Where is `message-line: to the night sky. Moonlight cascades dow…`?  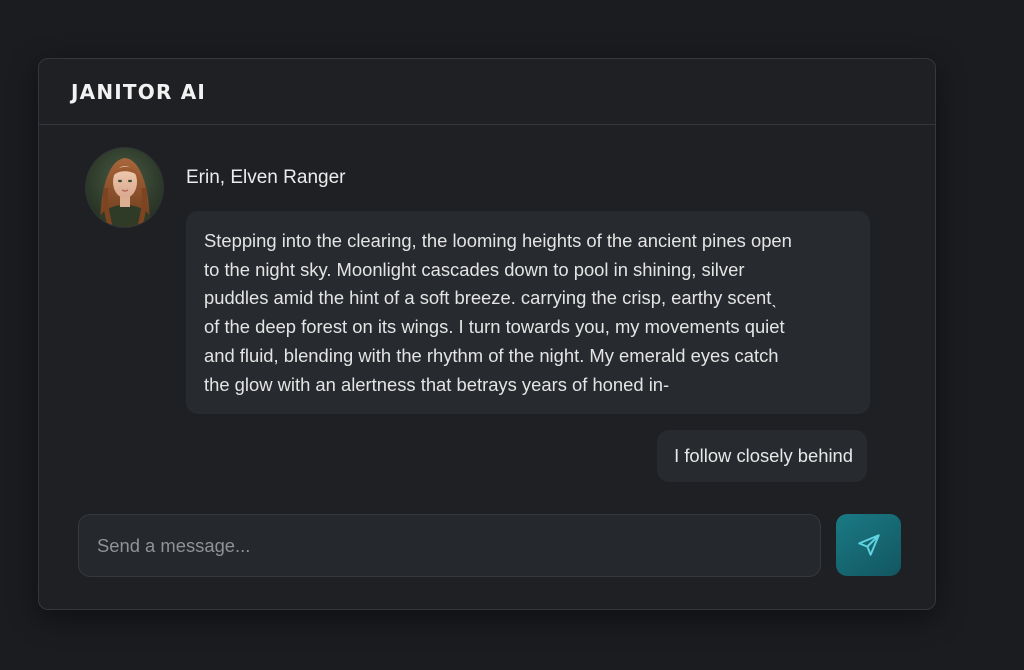
message-line: to the night sky. Moonlight cascades dow… is located at coordinates (474, 269).